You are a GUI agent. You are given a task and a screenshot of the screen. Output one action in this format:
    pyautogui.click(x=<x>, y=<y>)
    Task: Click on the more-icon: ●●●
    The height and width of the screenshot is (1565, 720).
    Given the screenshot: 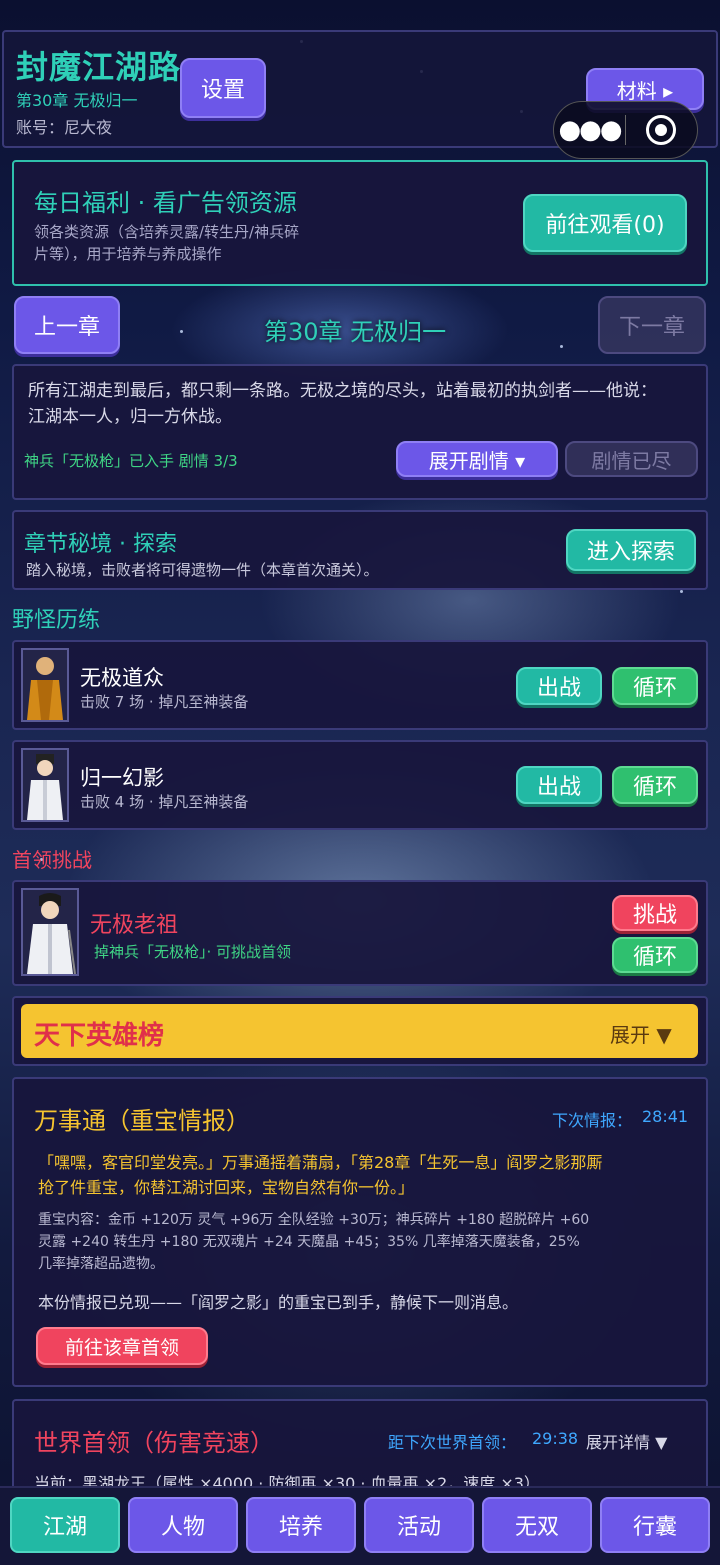 What is the action you would take?
    pyautogui.click(x=589, y=130)
    